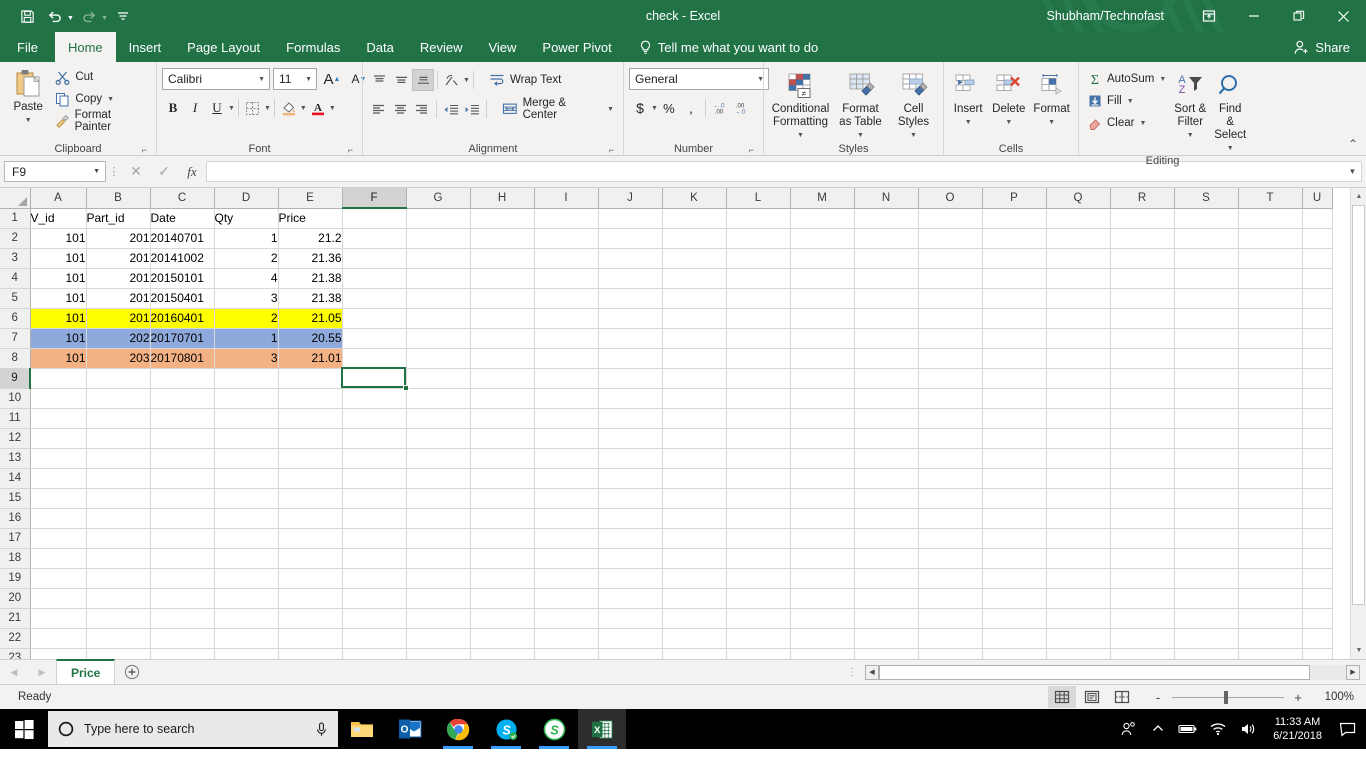 The width and height of the screenshot is (1366, 768). What do you see at coordinates (566, 538) in the screenshot?
I see `cell-I17` at bounding box center [566, 538].